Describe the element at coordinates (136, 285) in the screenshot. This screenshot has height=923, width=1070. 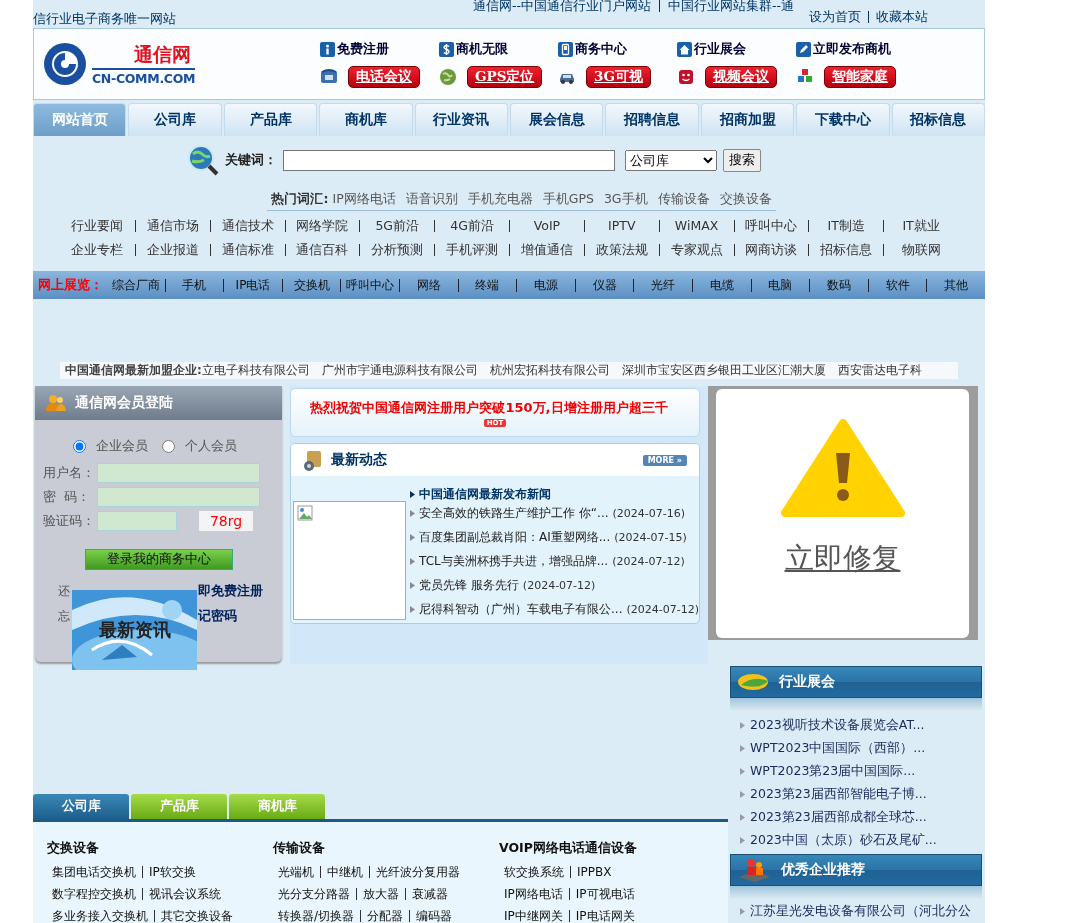
I see `expo-link: 综合厂商` at that location.